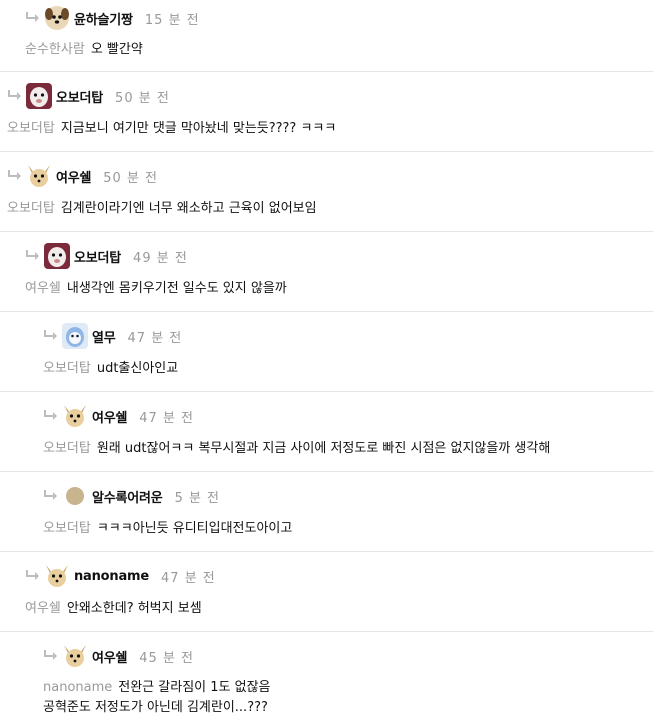 The height and width of the screenshot is (728, 653). Describe the element at coordinates (116, 49) in the screenshot. I see `comment-text: 오 빨간약` at that location.